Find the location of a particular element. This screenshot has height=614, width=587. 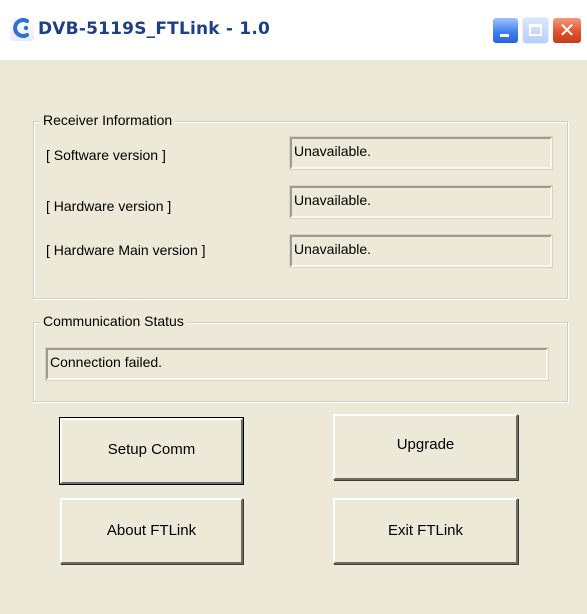

exit-ftlink-label: Exit FTLink is located at coordinates (425, 530).